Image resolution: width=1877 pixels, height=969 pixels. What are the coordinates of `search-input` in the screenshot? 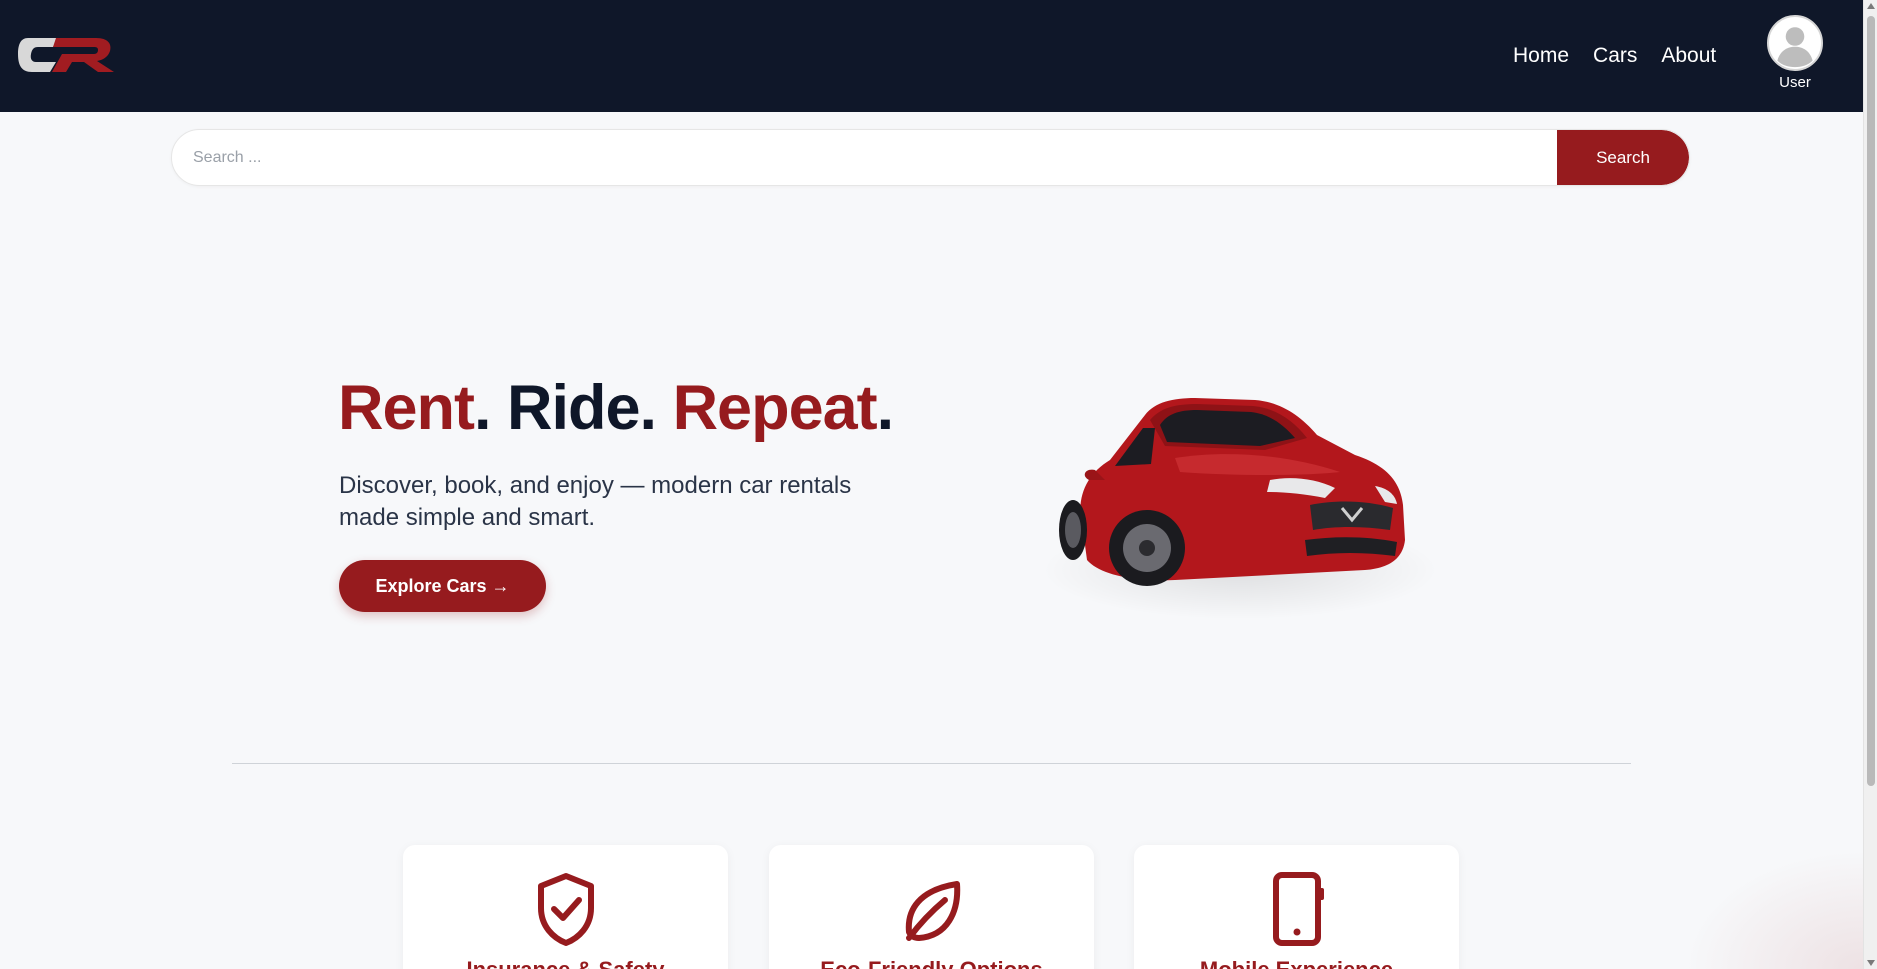 It's located at (864, 157).